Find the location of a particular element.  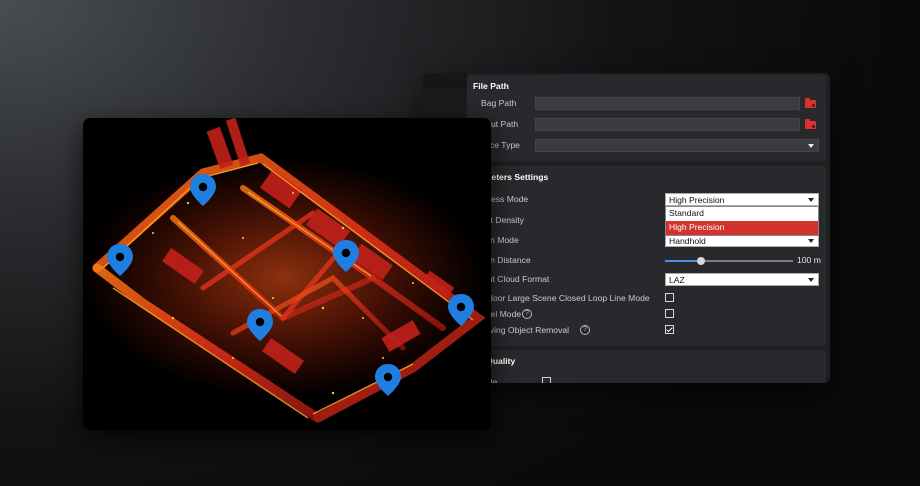

dropdown-option-high-precision: High Precision is located at coordinates (742, 228).